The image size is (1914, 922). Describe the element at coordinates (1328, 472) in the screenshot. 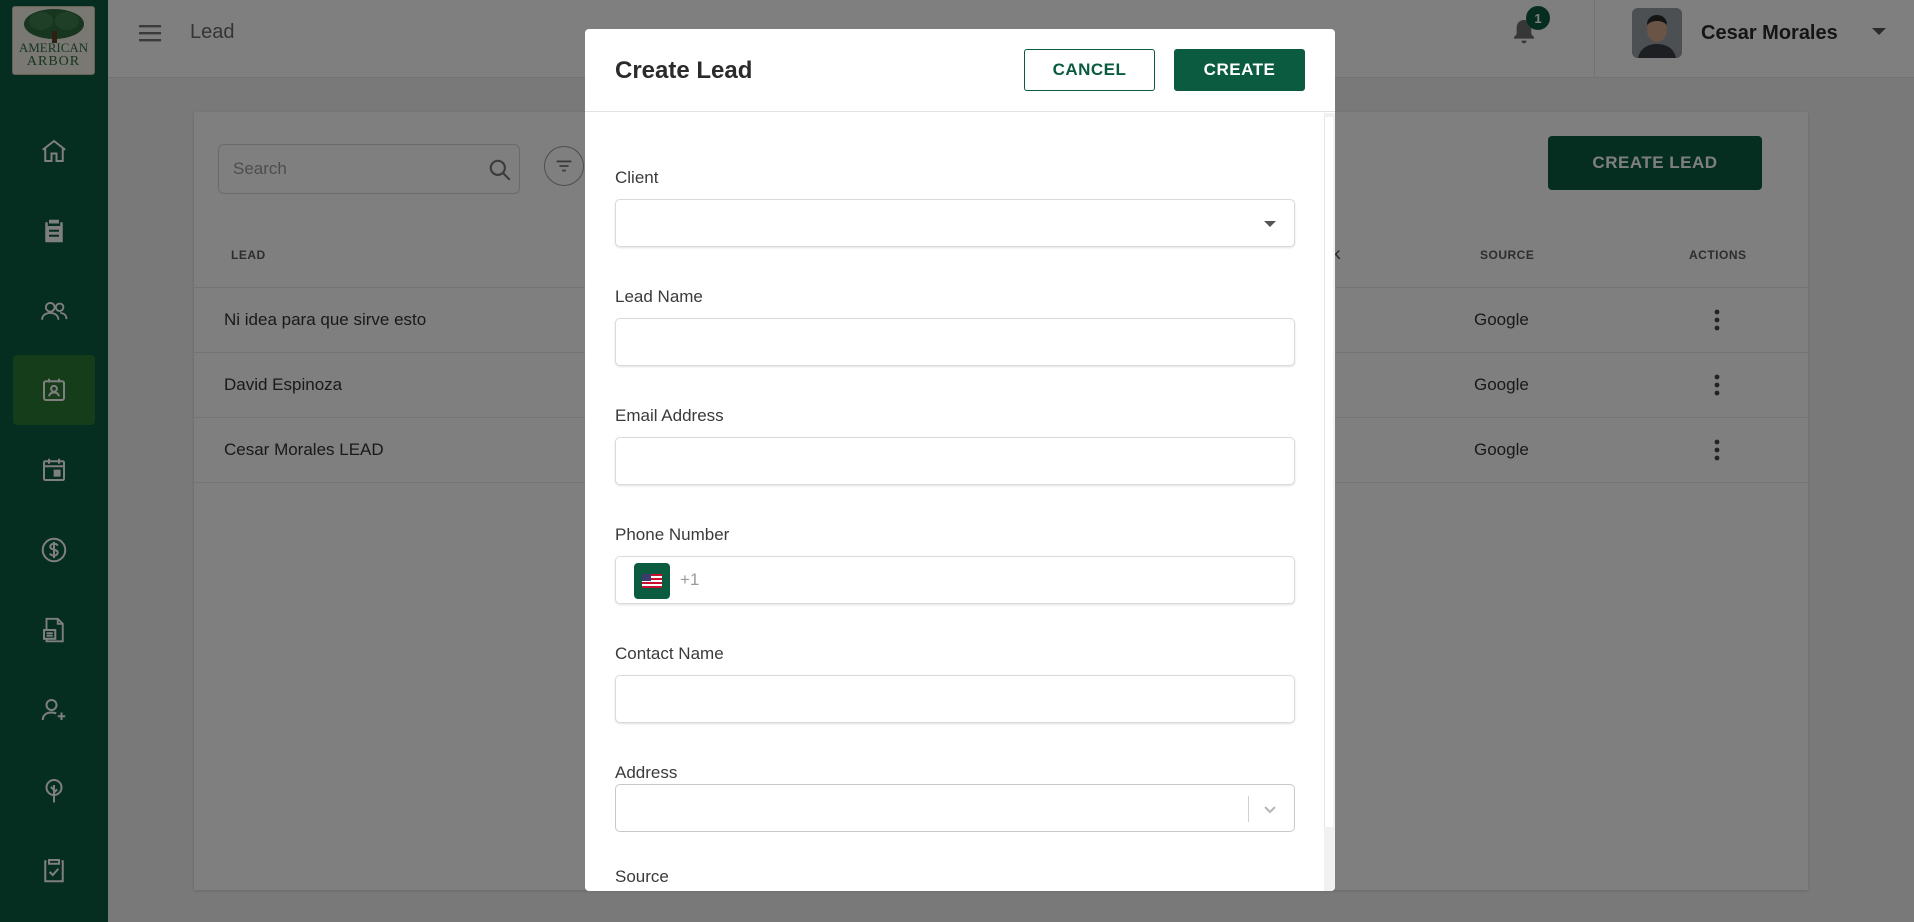

I see `dialog-scroll-thumb` at that location.